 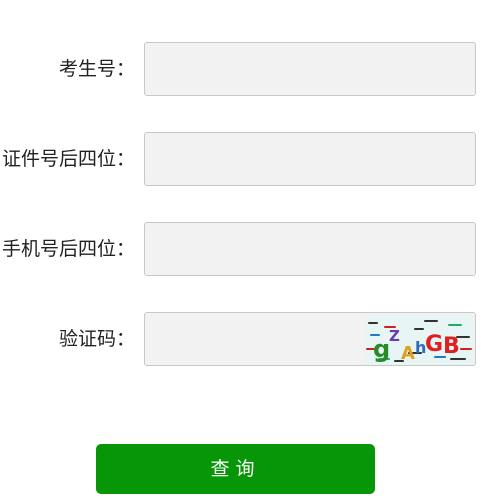 I want to click on captcha-graphic: g Z A h G B, so click(x=419, y=340).